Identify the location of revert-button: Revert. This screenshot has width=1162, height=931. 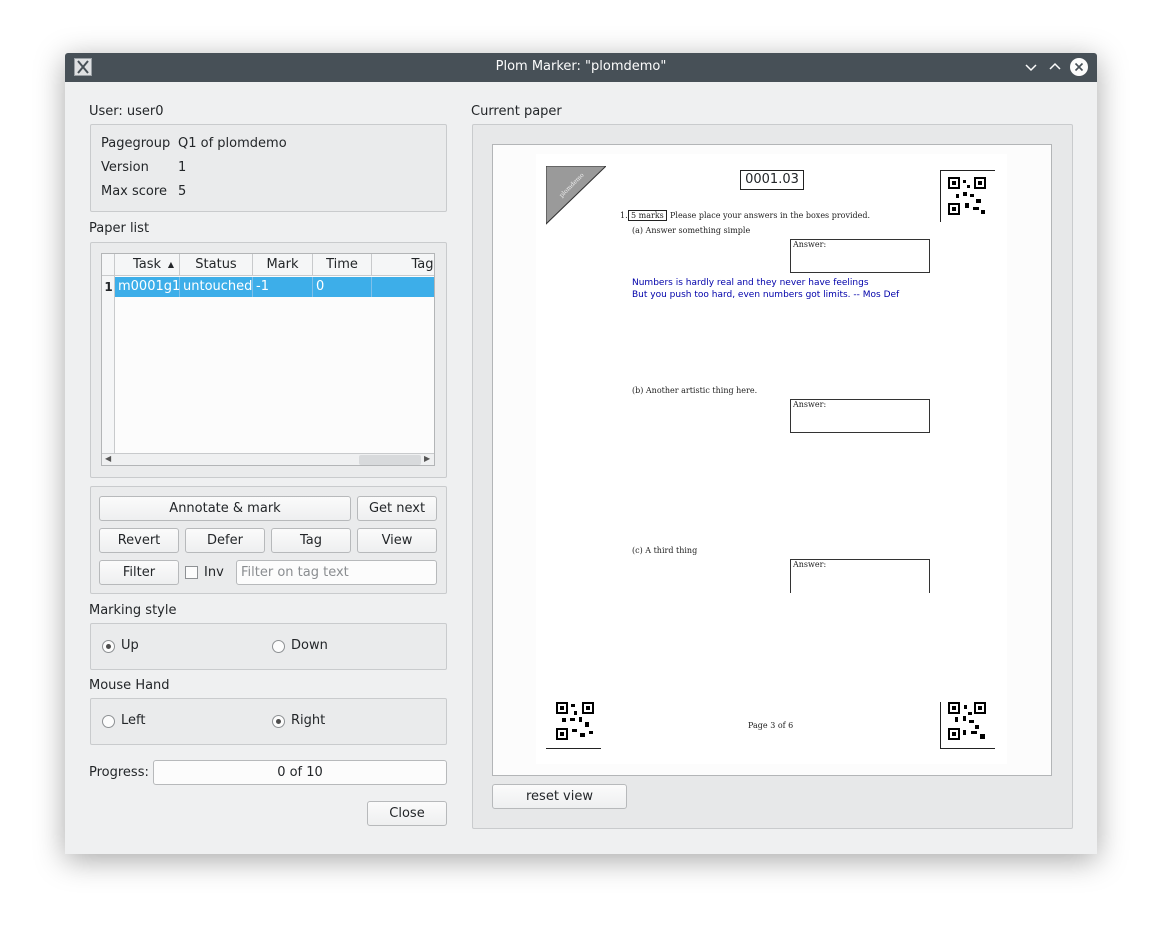
(139, 540).